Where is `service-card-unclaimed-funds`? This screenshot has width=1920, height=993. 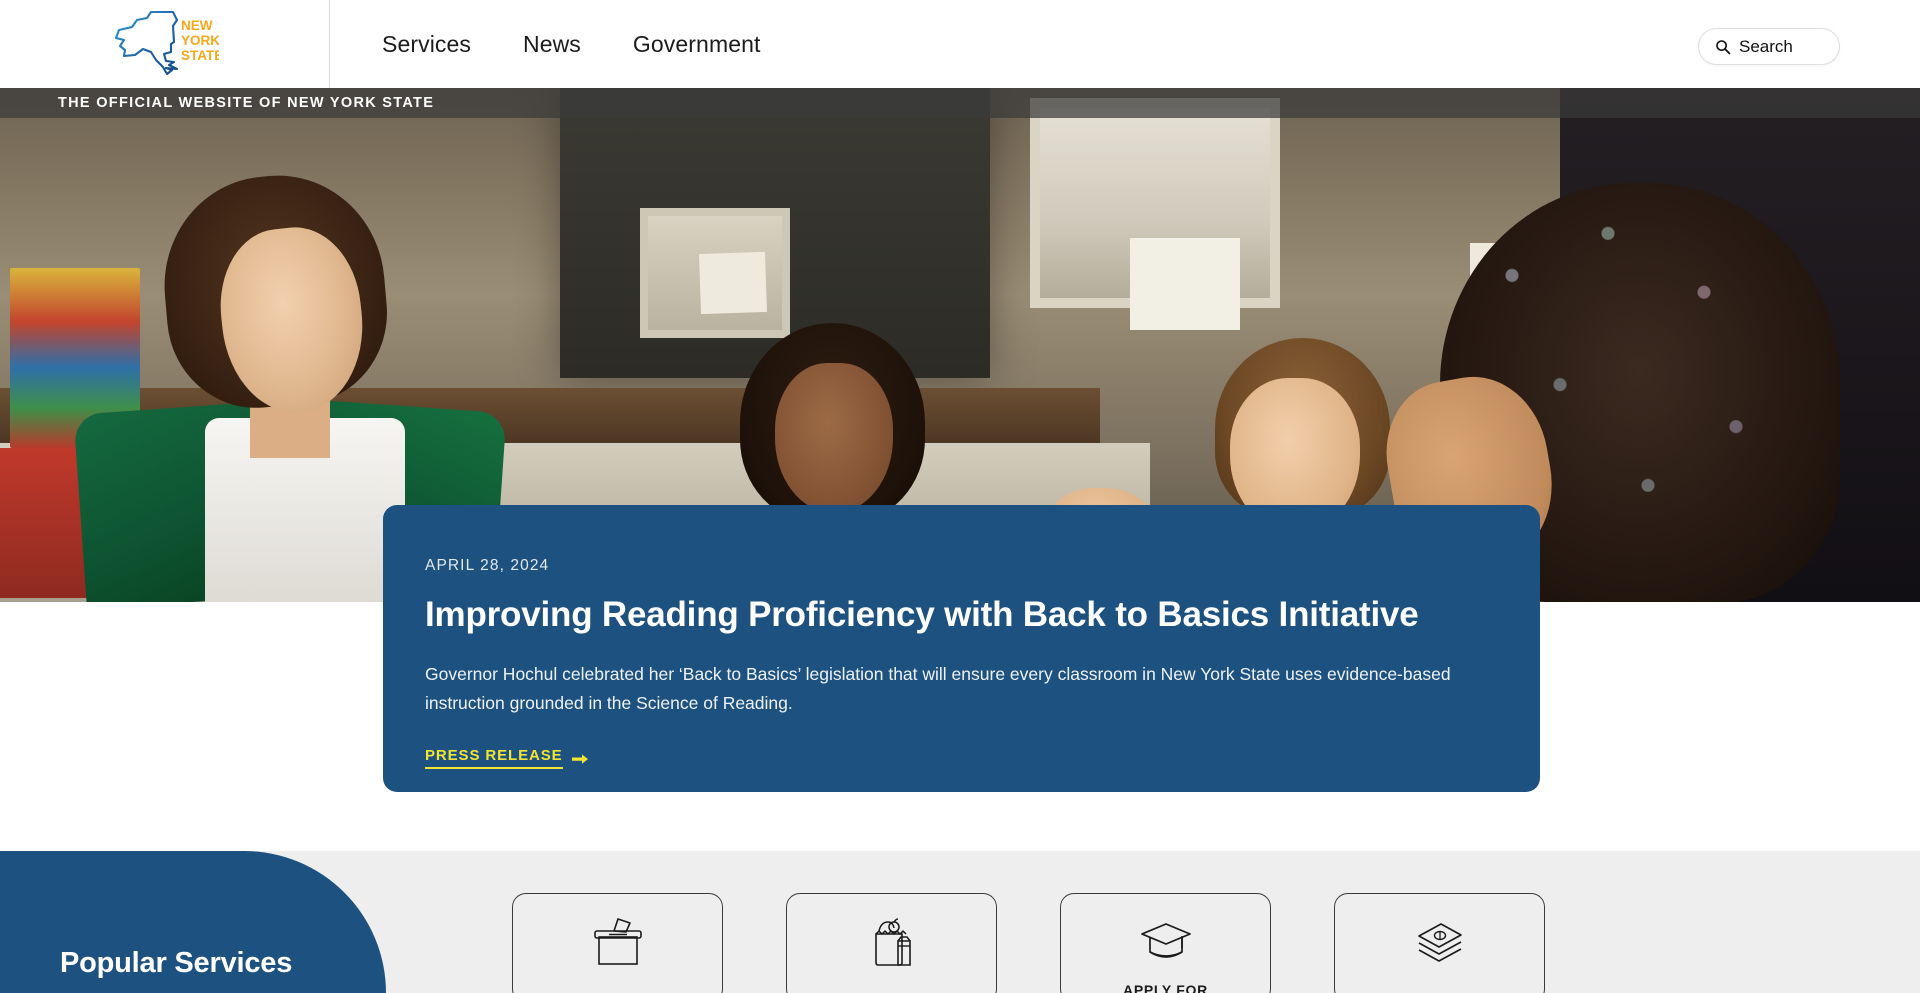
service-card-unclaimed-funds is located at coordinates (1439, 943).